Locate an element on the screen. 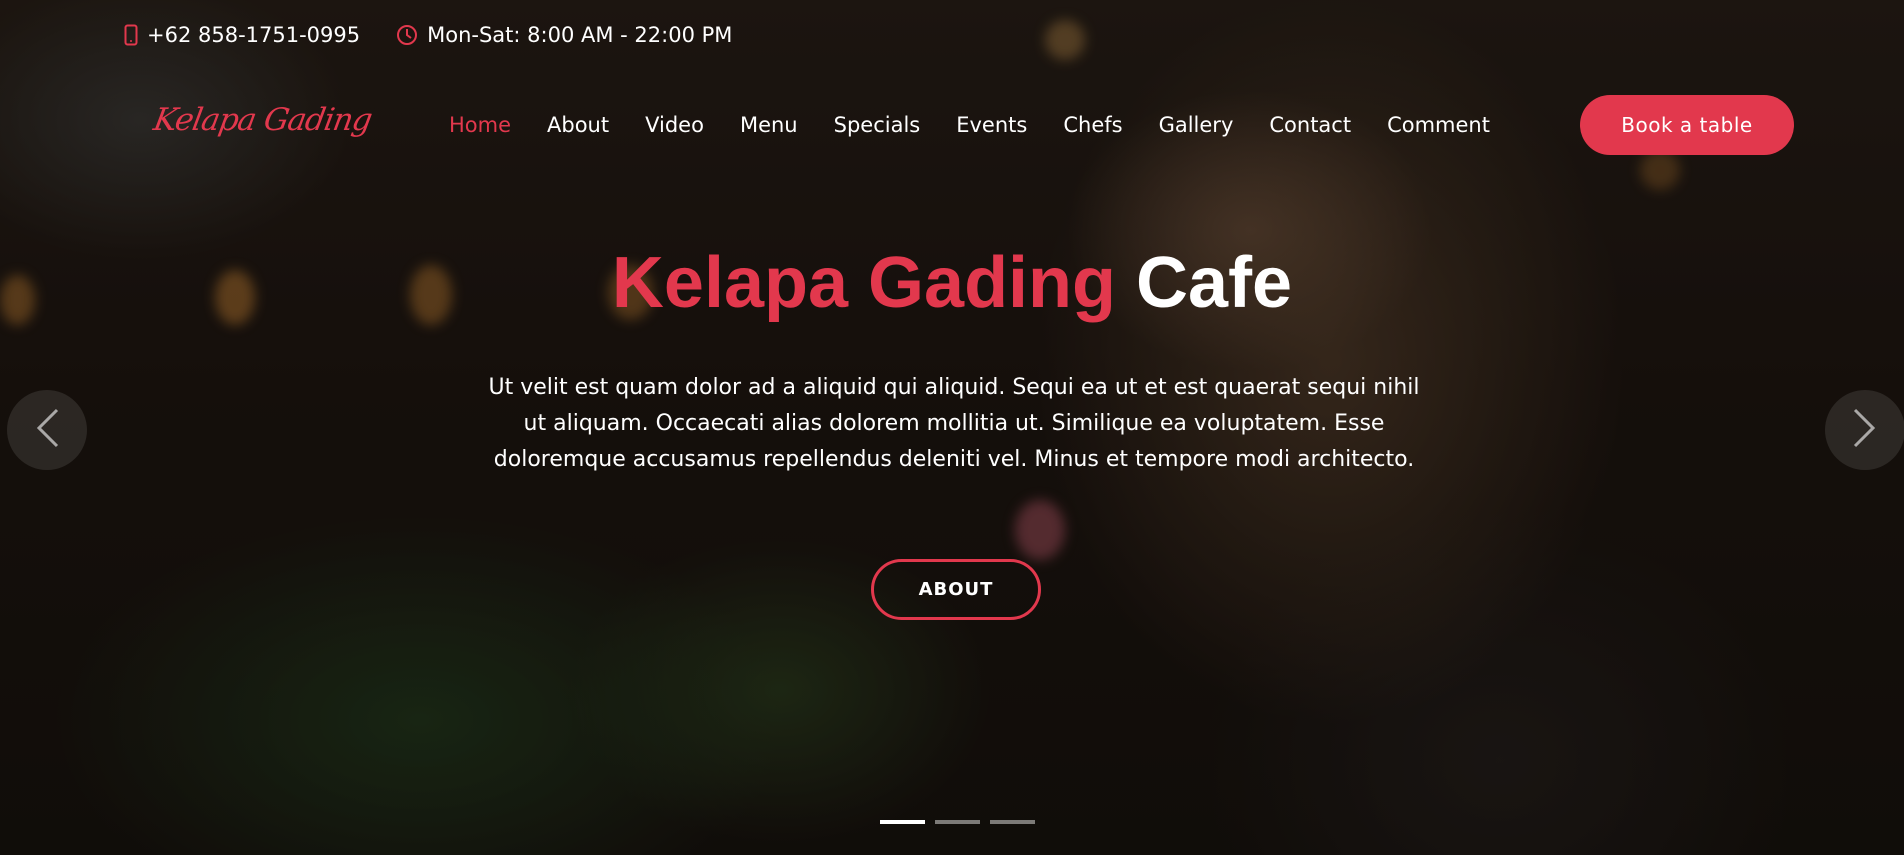 The image size is (1904, 855). chevron-right-icon is located at coordinates (1865, 430).